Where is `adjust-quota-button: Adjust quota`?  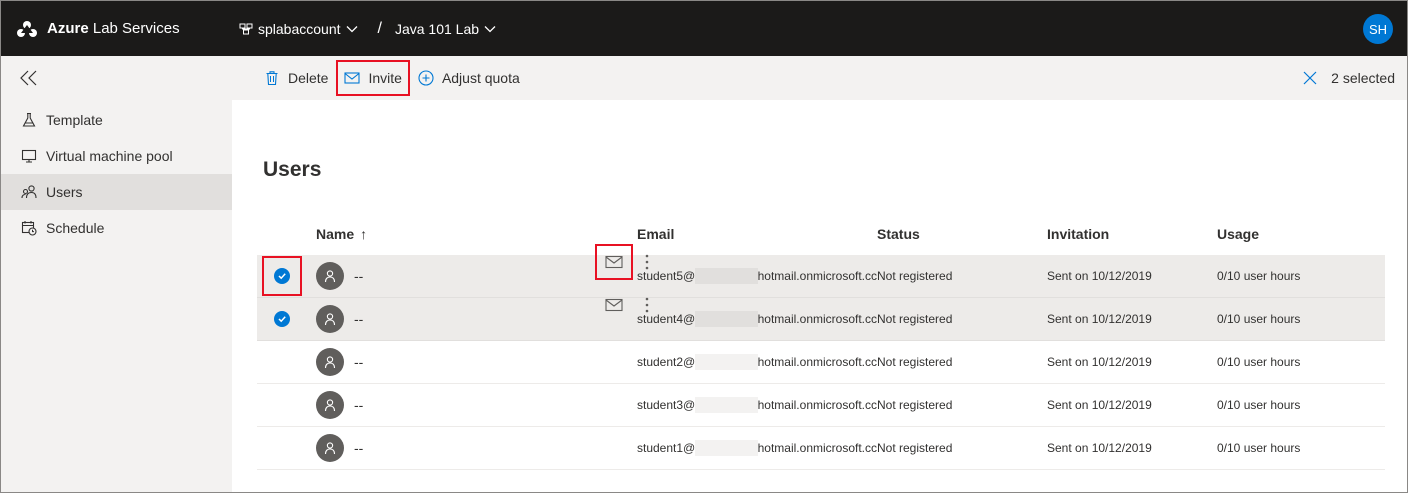 adjust-quota-button: Adjust quota is located at coordinates (469, 78).